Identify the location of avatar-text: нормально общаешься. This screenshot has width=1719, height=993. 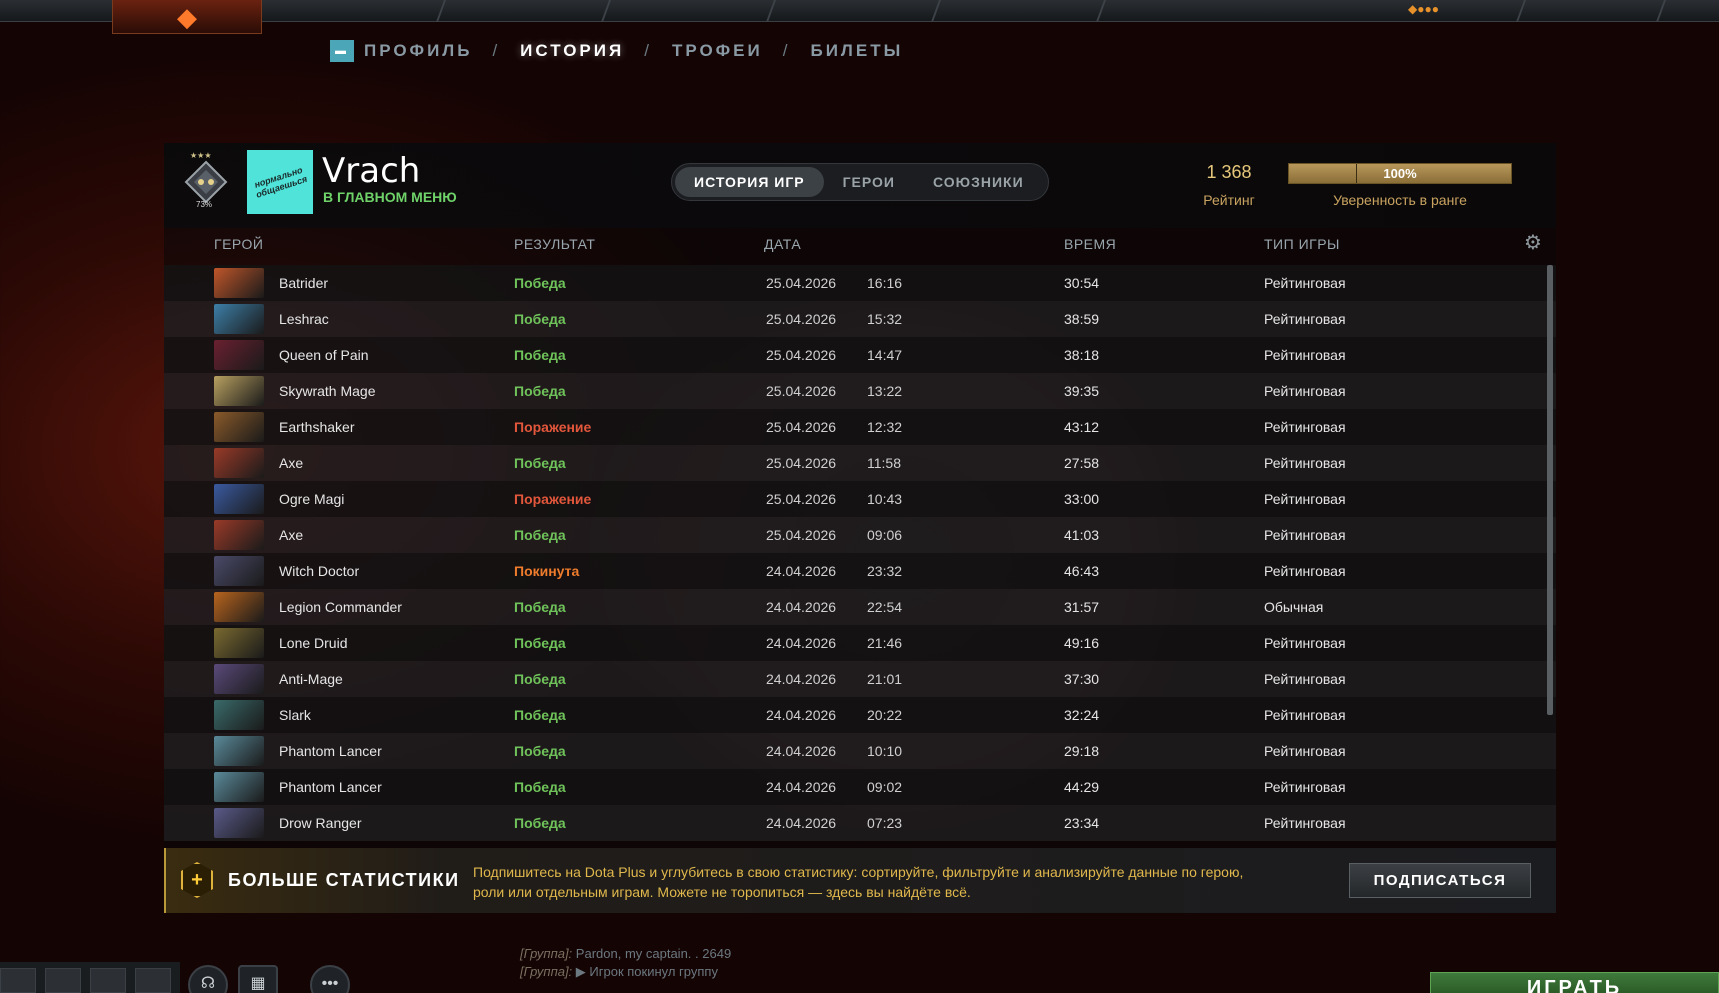
(281, 182).